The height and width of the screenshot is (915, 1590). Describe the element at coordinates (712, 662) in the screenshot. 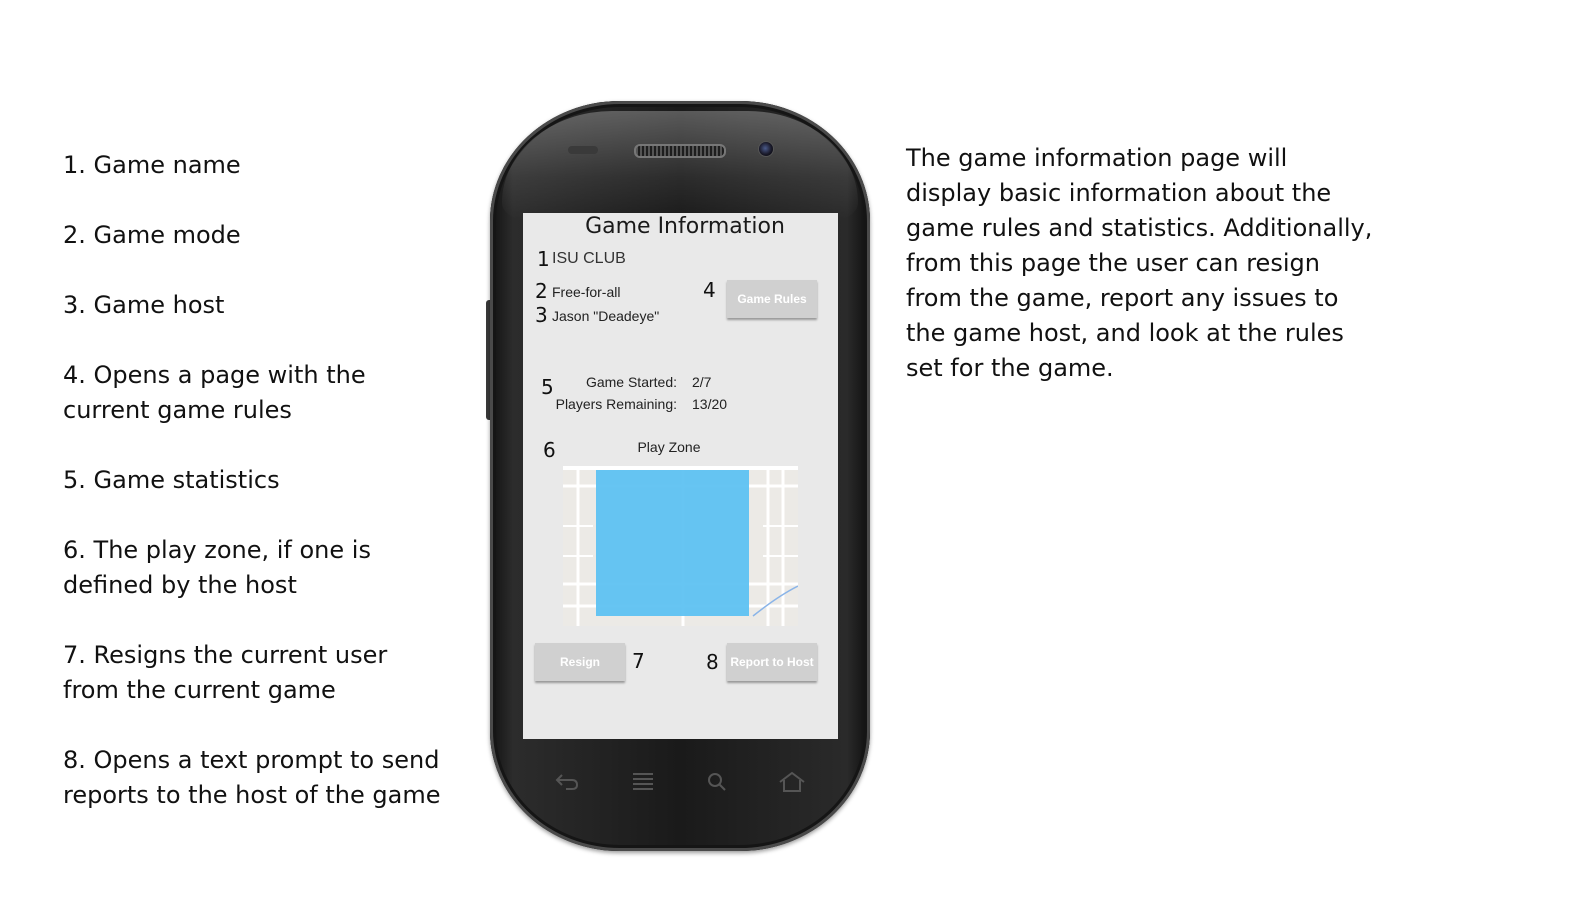

I see `marker-8: 8` at that location.